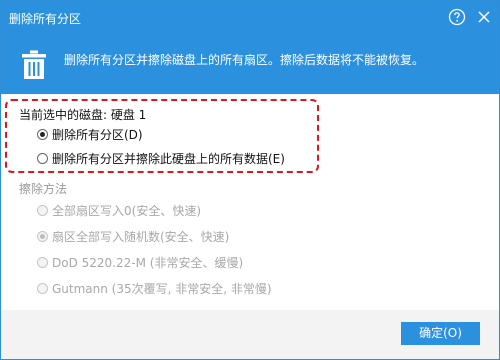 This screenshot has height=360, width=500. Describe the element at coordinates (162, 288) in the screenshot. I see `radio-label: Gutmann (35次覆写, 非常安全, 非常慢)` at that location.